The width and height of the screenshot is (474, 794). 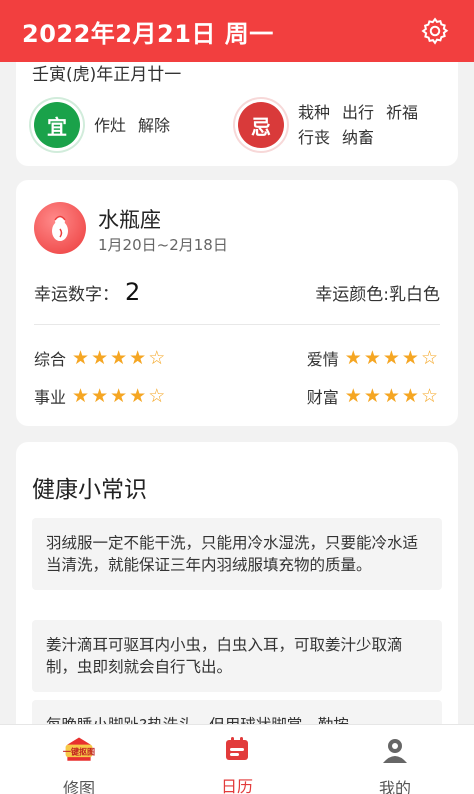 What do you see at coordinates (50, 359) in the screenshot?
I see `rating-label: 综合` at bounding box center [50, 359].